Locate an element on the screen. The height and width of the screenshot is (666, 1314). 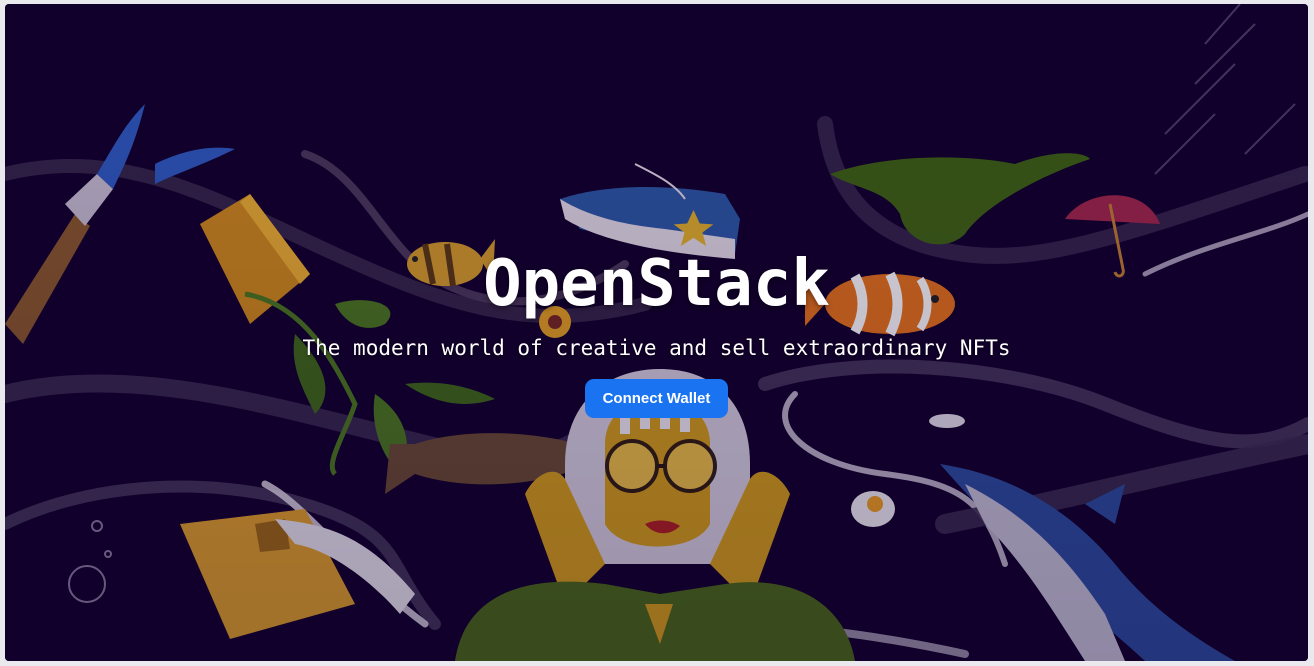
hero-title: OpenStack is located at coordinates (656, 284).